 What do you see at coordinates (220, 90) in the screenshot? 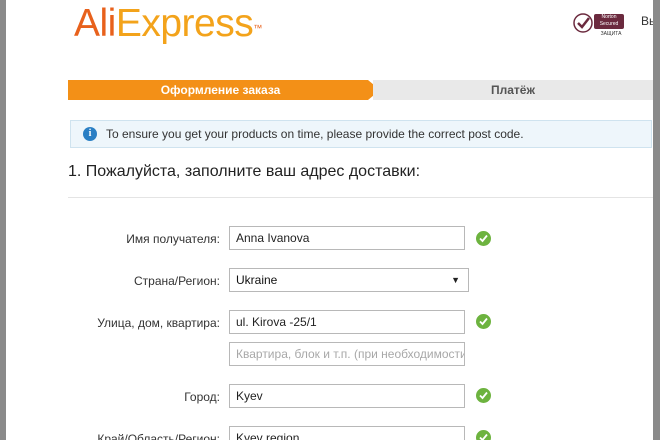
I see `step-order: Оформление заказа` at bounding box center [220, 90].